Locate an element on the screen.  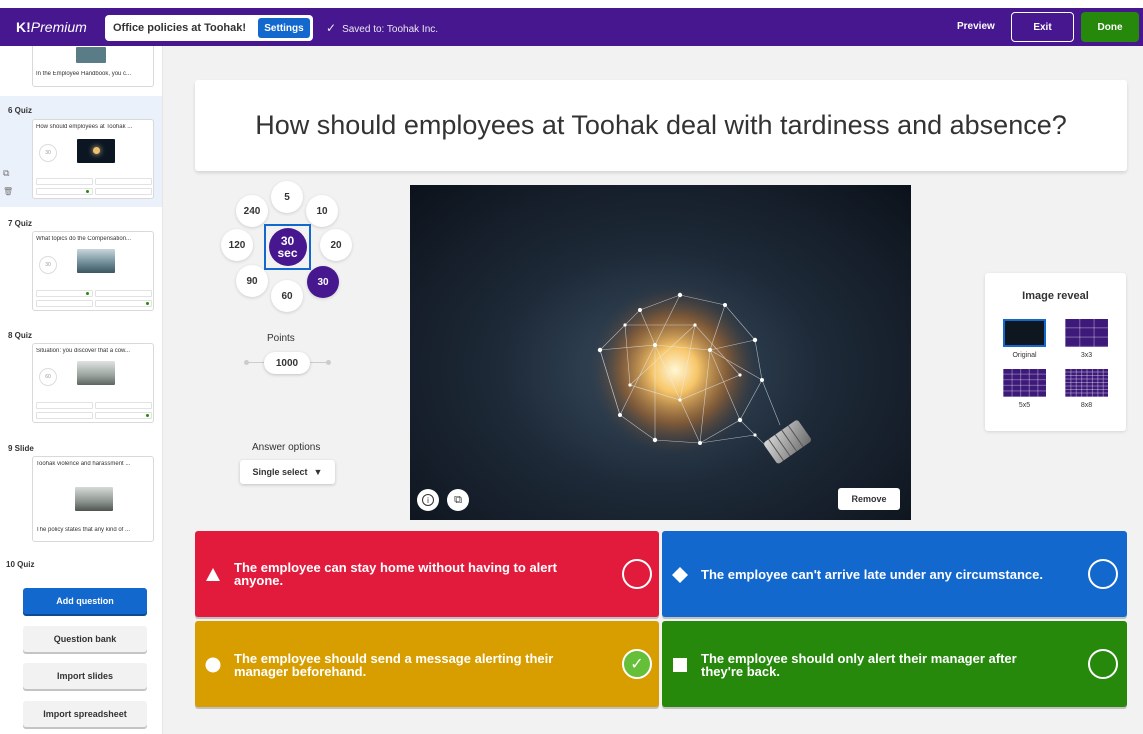
add-question-button: Add question is located at coordinates (85, 601).